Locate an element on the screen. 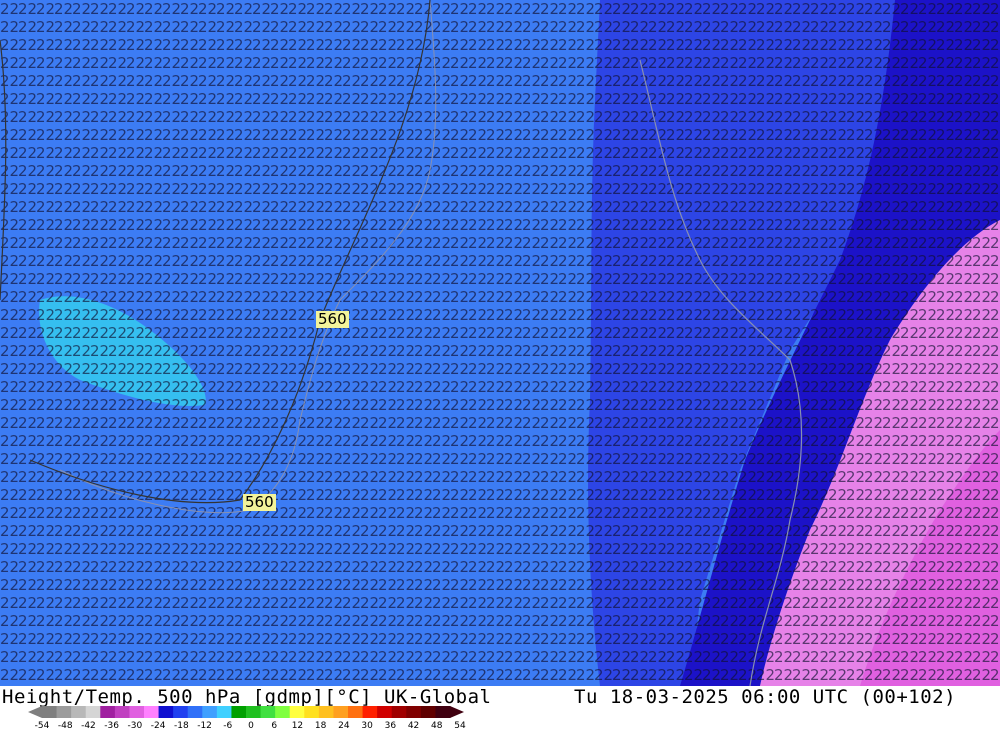 This screenshot has width=1000, height=733. scale-tick-label: -12 is located at coordinates (204, 726).